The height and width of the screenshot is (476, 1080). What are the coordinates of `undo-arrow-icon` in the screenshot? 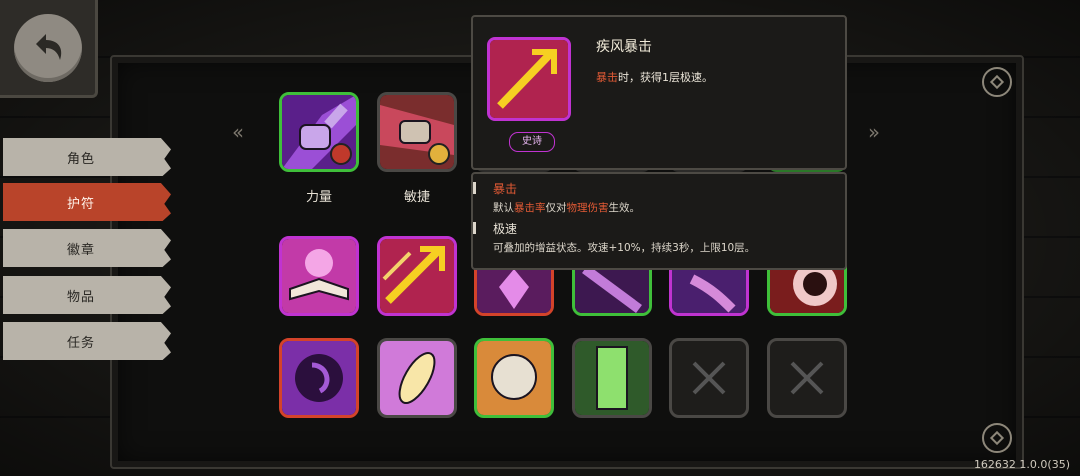 It's located at (47, 47).